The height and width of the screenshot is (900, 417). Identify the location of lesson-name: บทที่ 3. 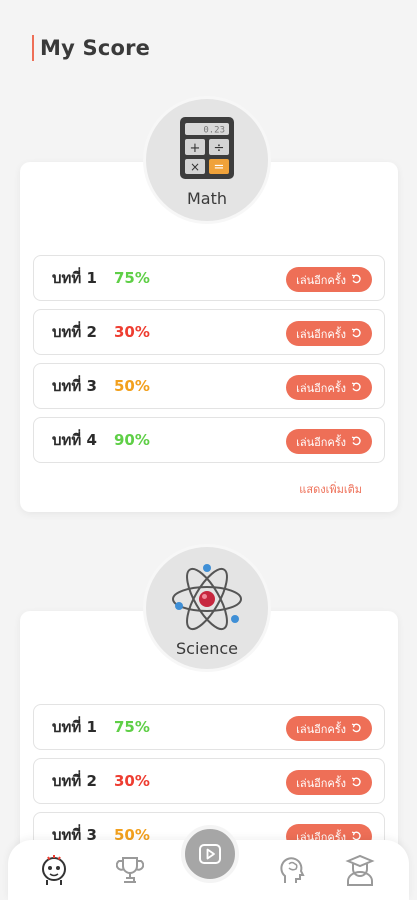
(74, 386).